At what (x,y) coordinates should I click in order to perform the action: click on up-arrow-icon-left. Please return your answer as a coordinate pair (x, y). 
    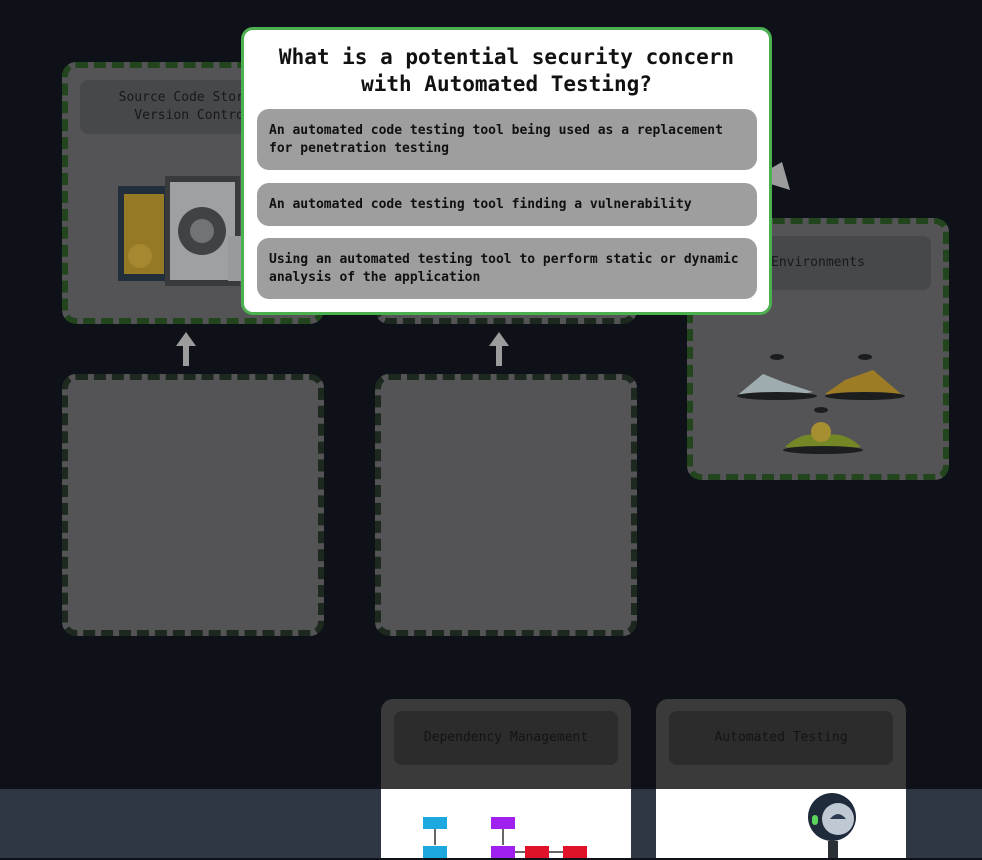
    Looking at the image, I should click on (186, 350).